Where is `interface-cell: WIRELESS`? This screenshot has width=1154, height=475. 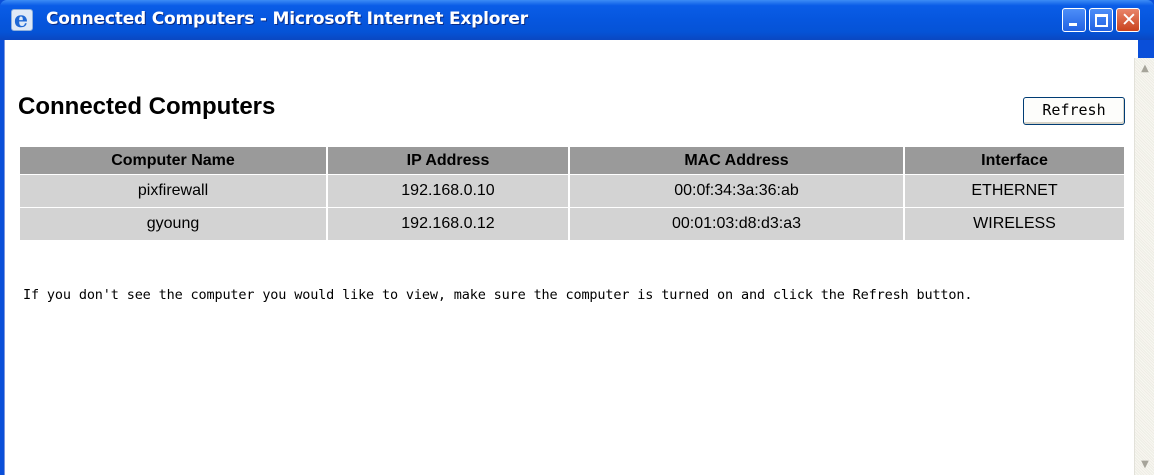
interface-cell: WIRELESS is located at coordinates (1014, 224).